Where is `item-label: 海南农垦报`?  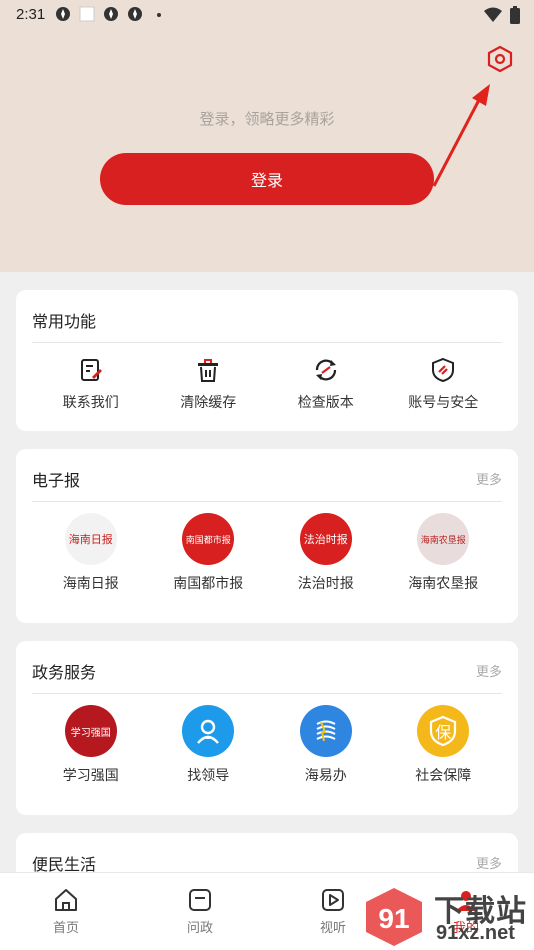 item-label: 海南农垦报 is located at coordinates (443, 583).